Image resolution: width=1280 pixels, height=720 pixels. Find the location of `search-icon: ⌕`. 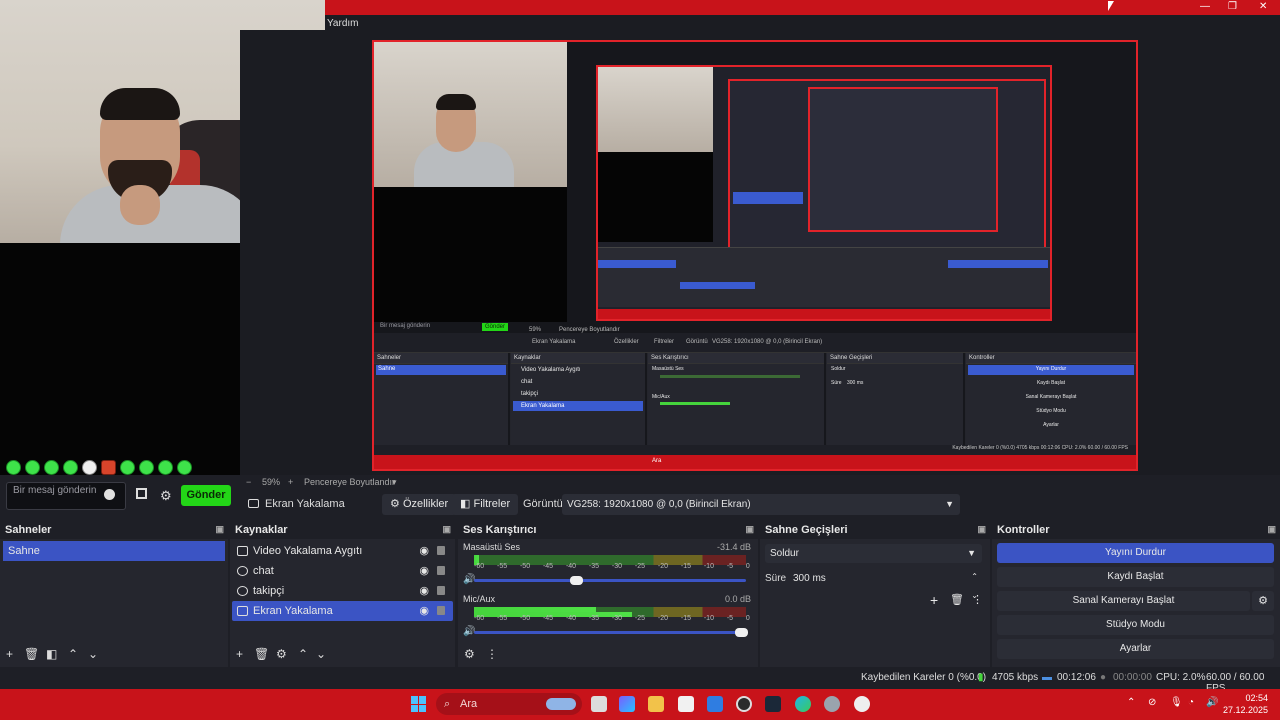

search-icon: ⌕ is located at coordinates (447, 704).